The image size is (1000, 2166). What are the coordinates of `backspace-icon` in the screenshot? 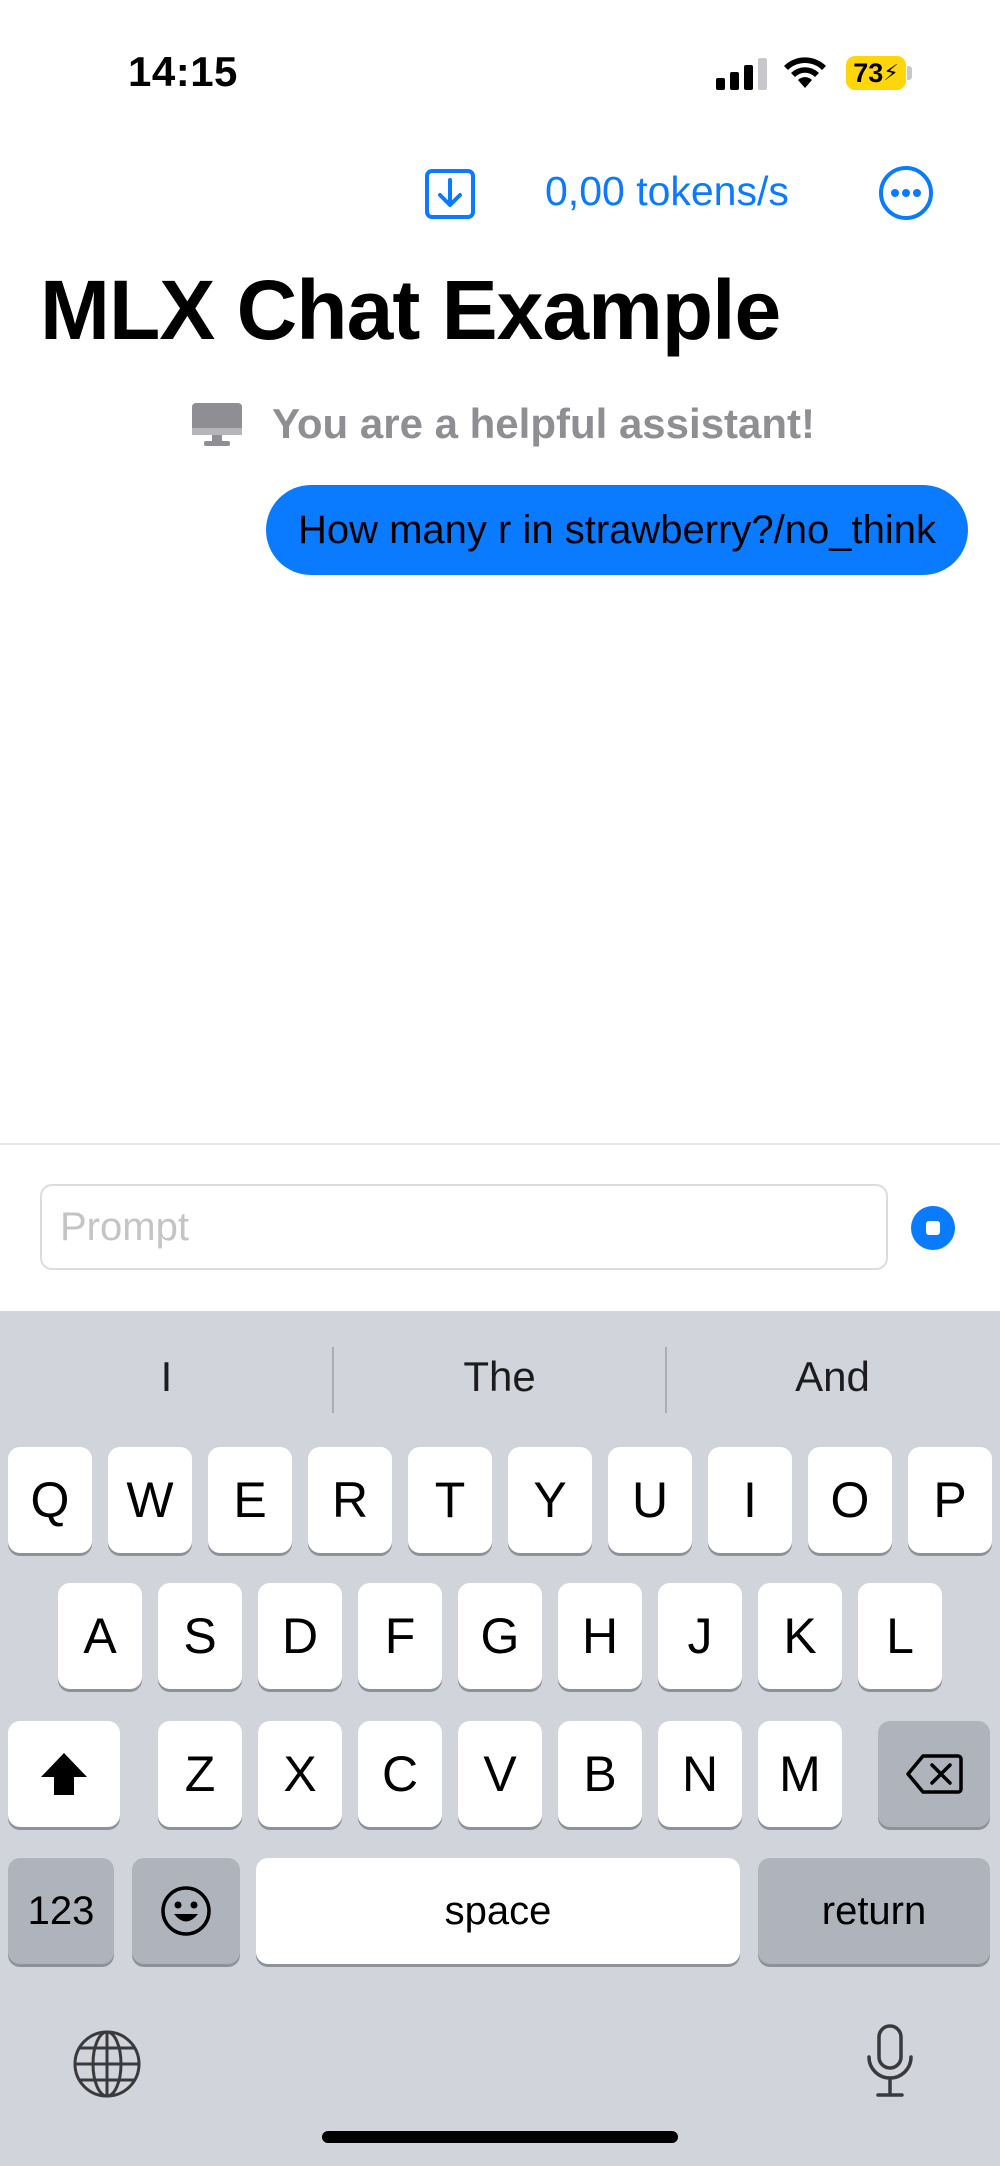 It's located at (934, 1774).